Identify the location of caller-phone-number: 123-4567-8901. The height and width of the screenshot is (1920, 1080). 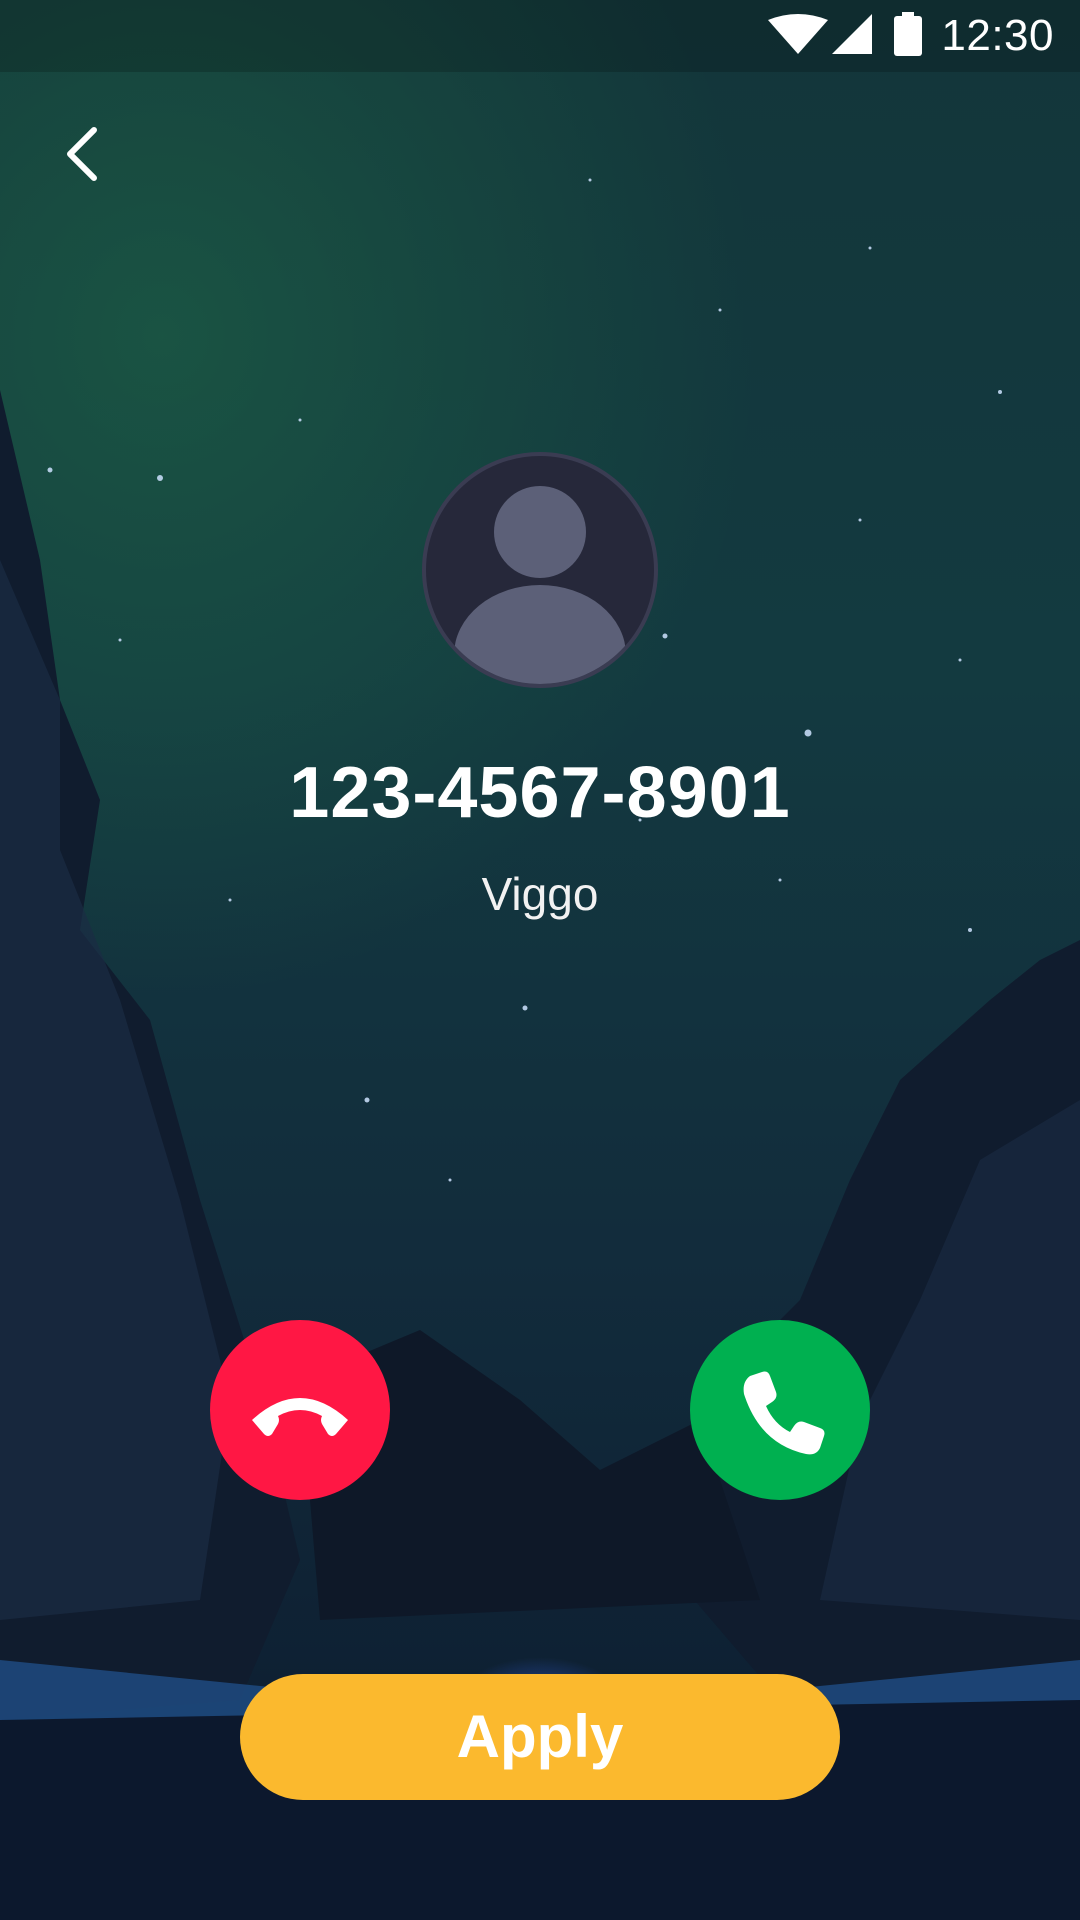
(540, 793).